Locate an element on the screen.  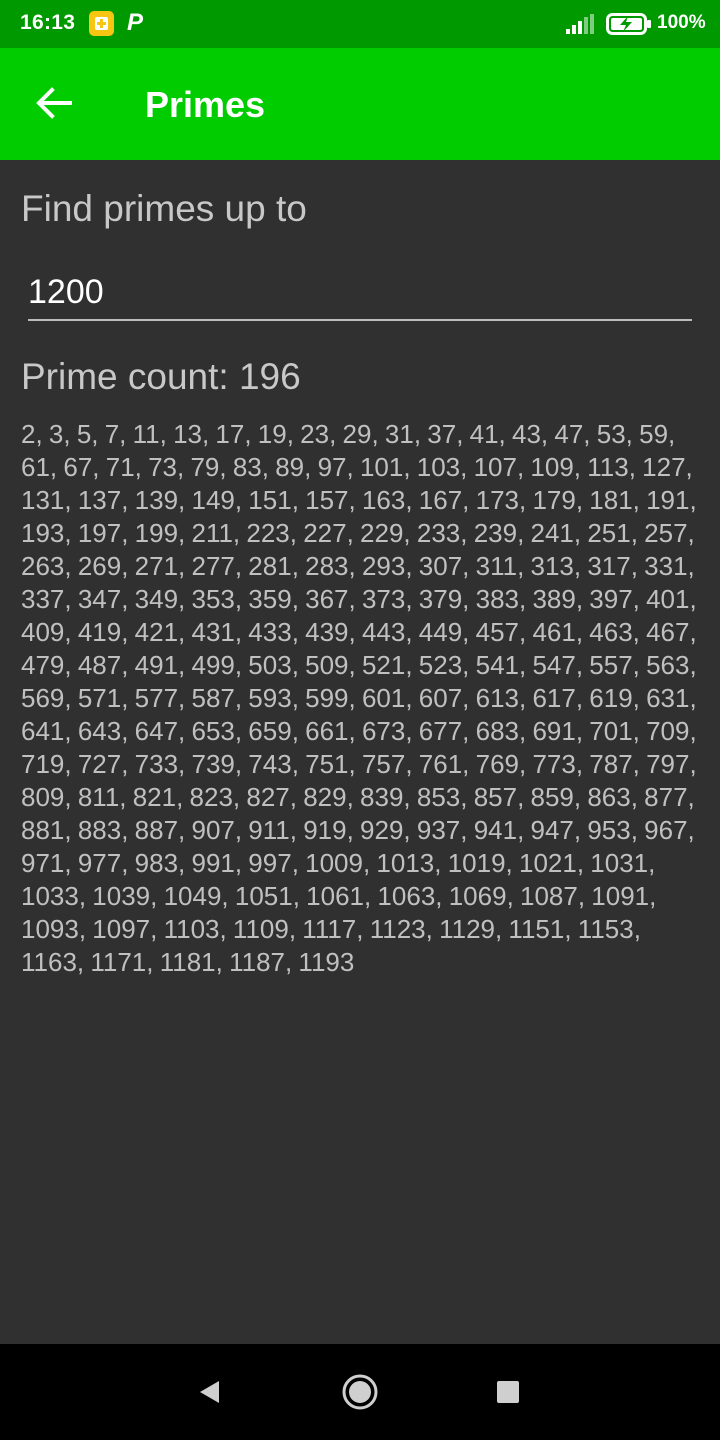
triangle-back-icon is located at coordinates (209, 1392).